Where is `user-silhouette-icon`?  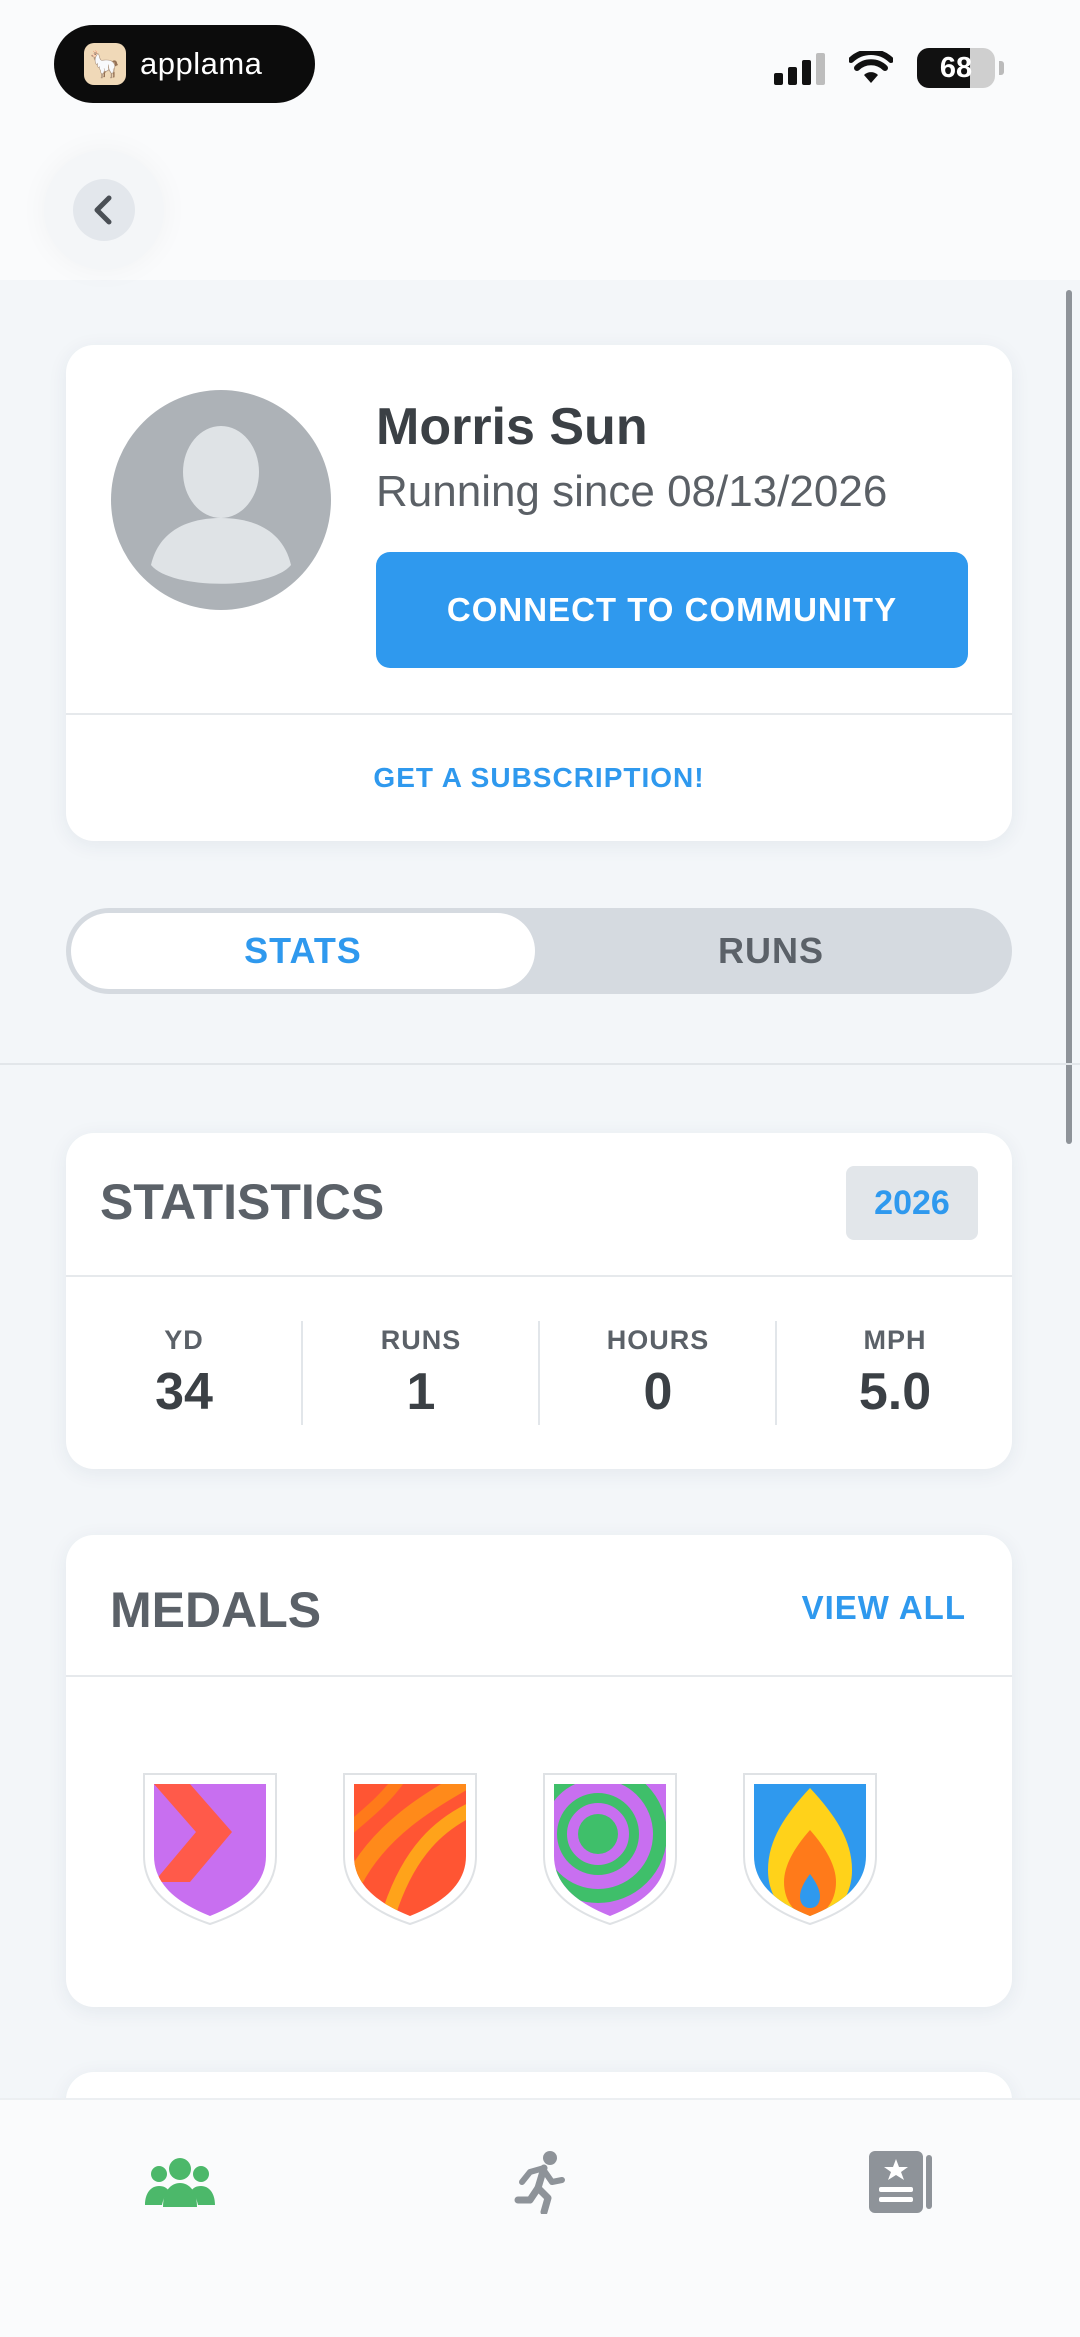 user-silhouette-icon is located at coordinates (221, 505).